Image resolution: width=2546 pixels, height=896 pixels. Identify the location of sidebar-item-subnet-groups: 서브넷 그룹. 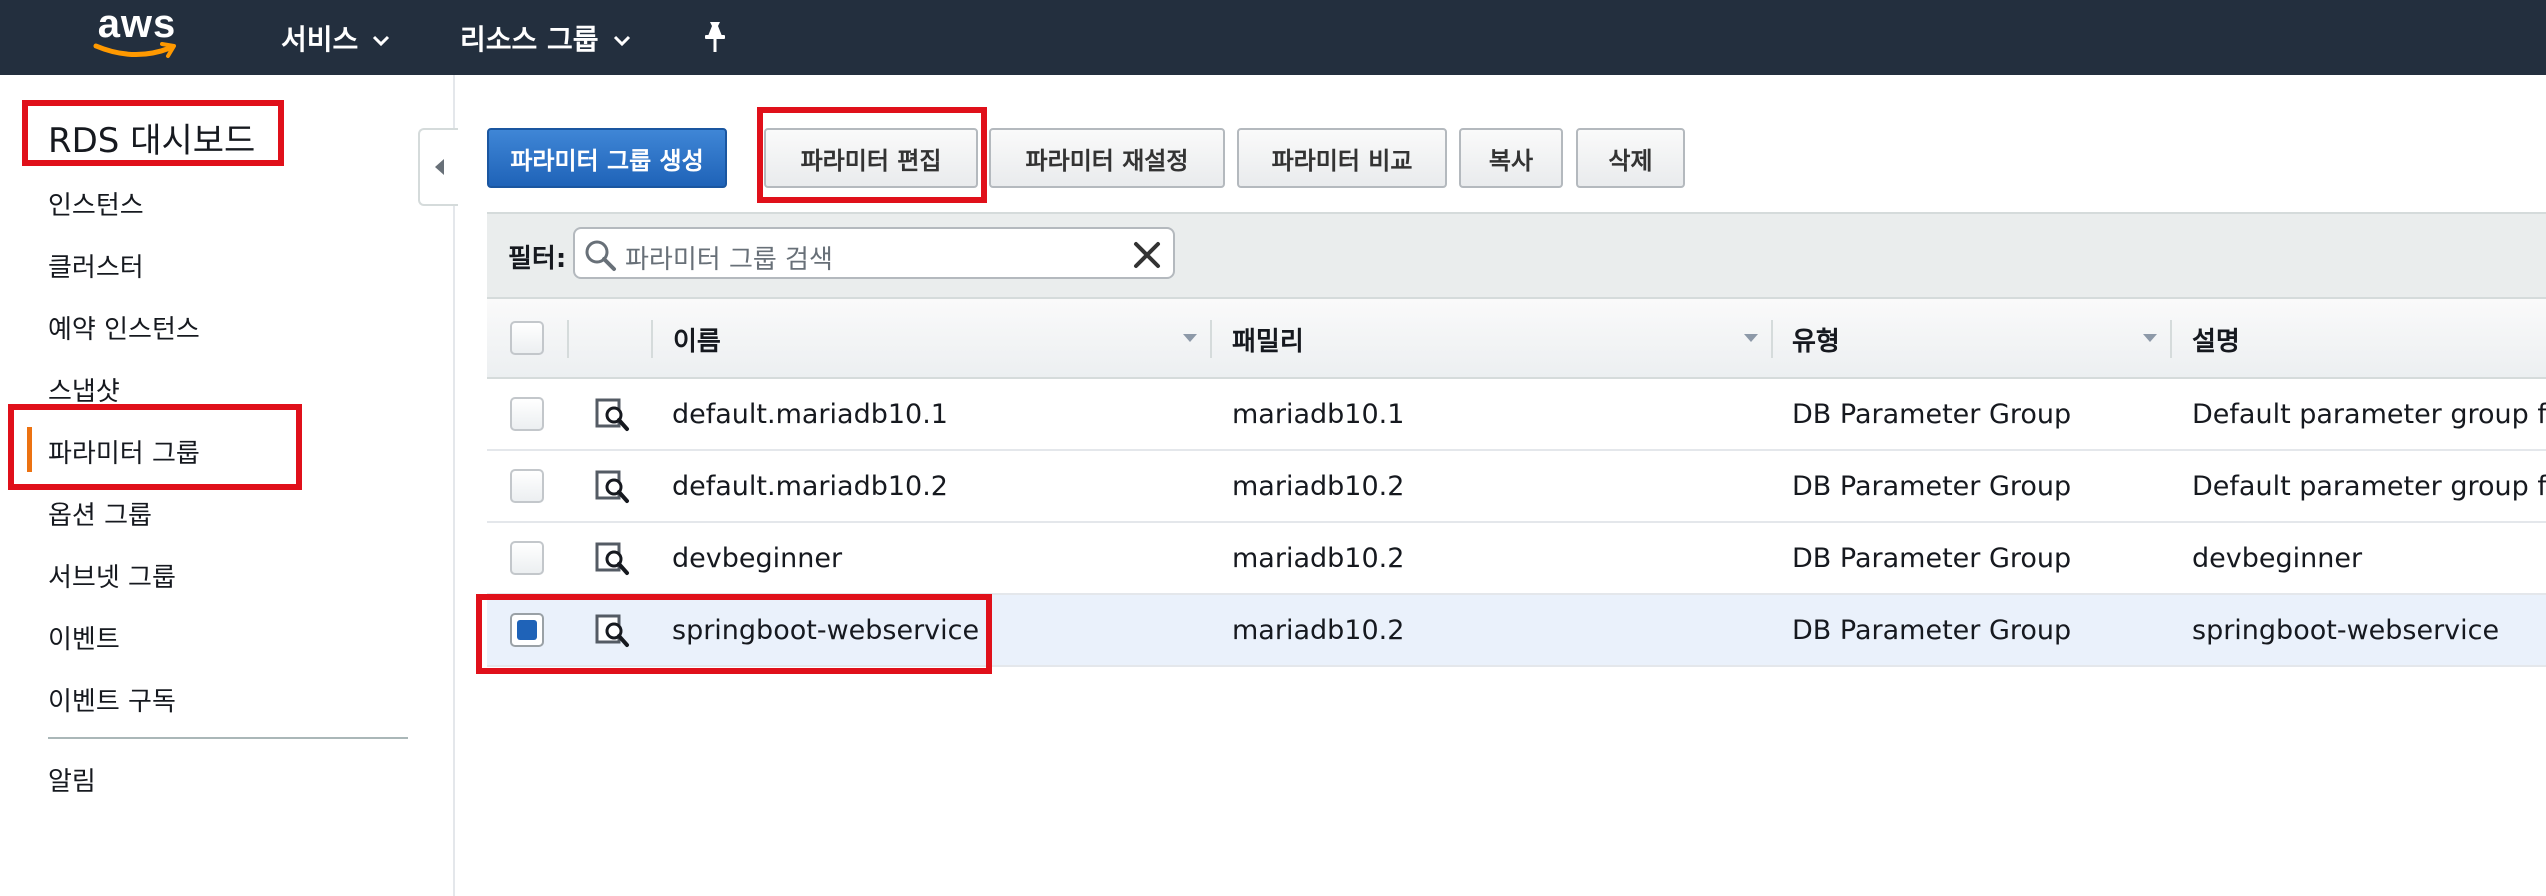
(112, 575).